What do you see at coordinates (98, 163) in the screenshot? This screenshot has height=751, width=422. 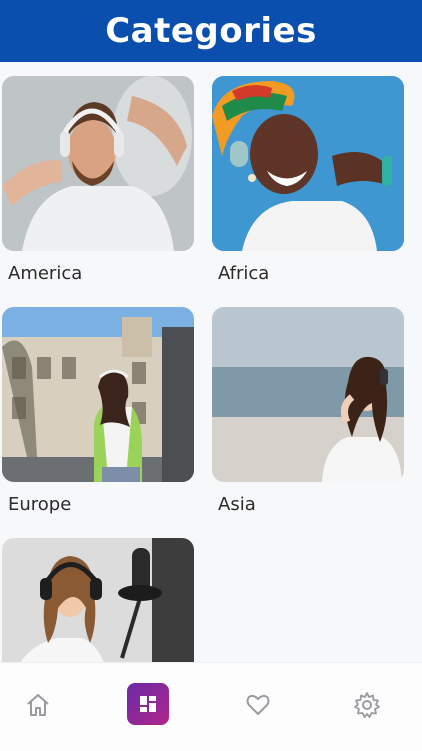 I see `category-image-america` at bounding box center [98, 163].